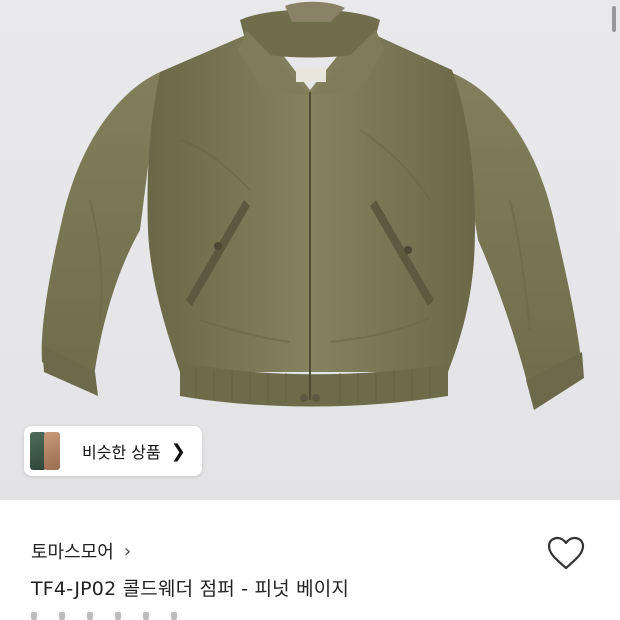 Image resolution: width=620 pixels, height=620 pixels. Describe the element at coordinates (614, 19) in the screenshot. I see `scroll-indicator` at that location.